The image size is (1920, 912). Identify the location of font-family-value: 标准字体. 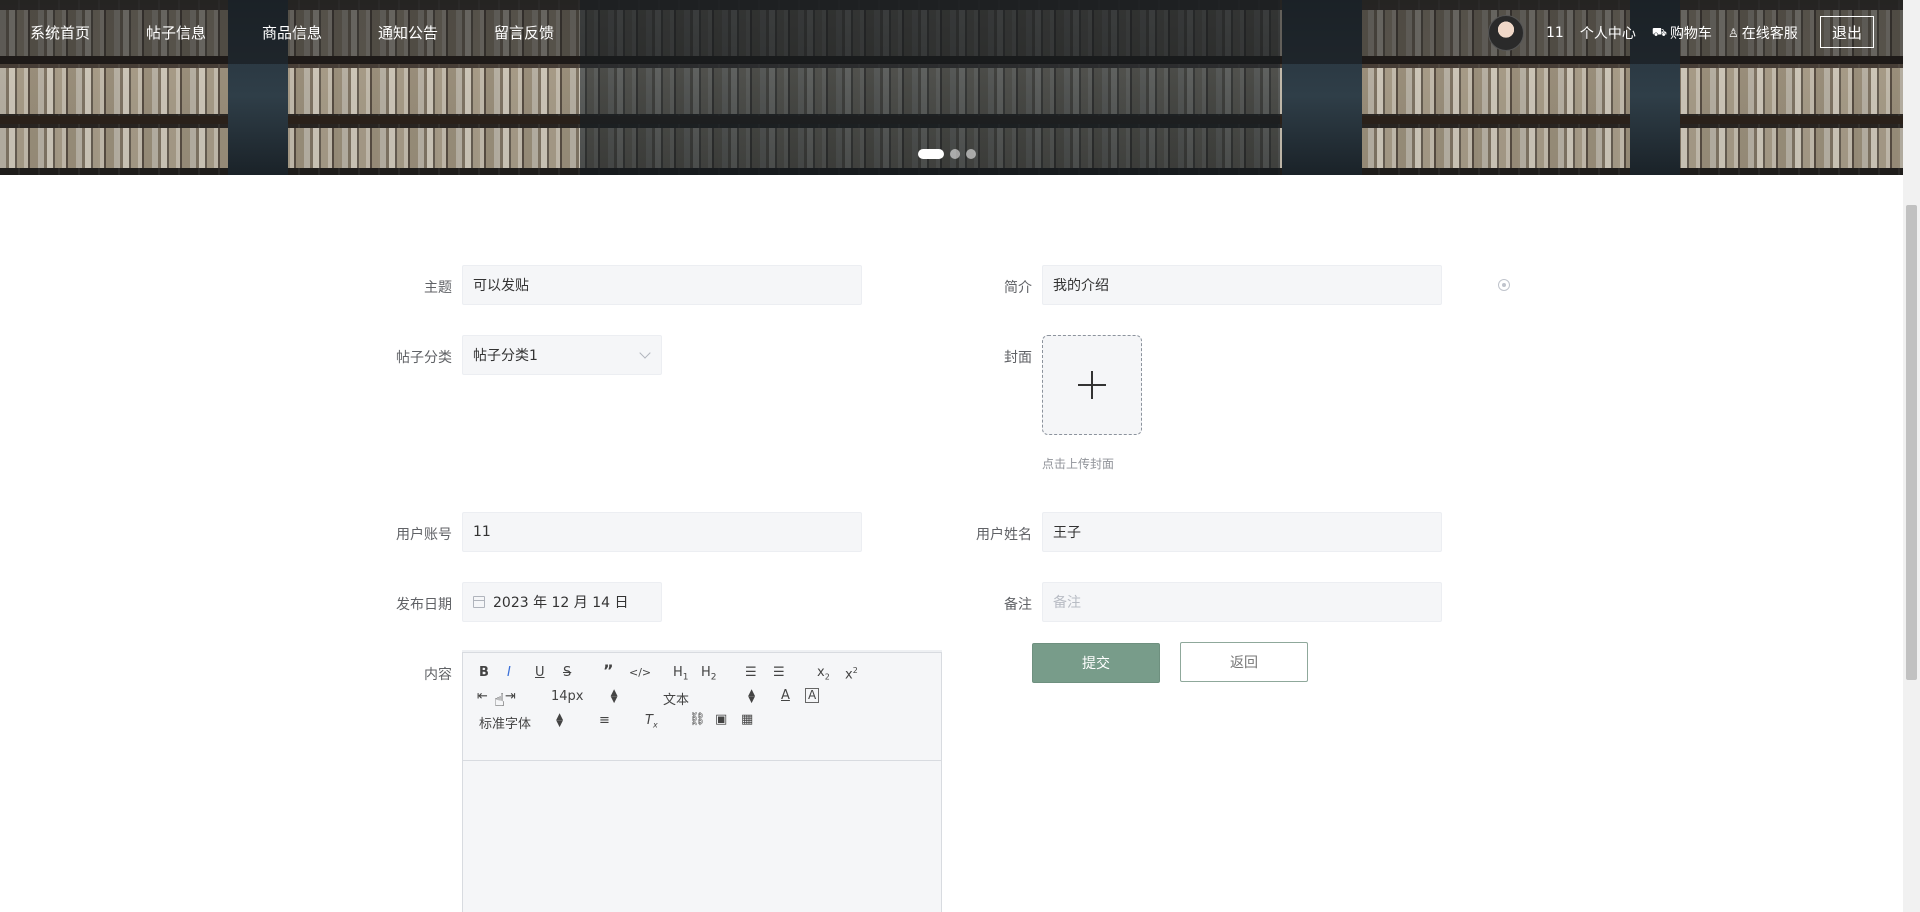
(505, 724).